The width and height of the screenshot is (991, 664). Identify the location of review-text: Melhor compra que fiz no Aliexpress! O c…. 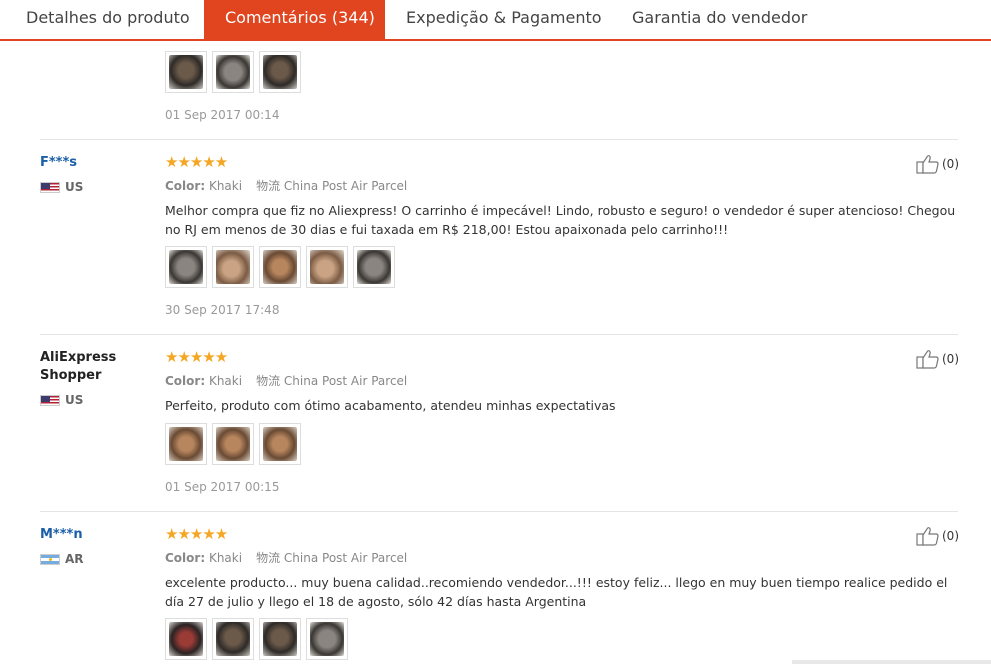
(560, 220).